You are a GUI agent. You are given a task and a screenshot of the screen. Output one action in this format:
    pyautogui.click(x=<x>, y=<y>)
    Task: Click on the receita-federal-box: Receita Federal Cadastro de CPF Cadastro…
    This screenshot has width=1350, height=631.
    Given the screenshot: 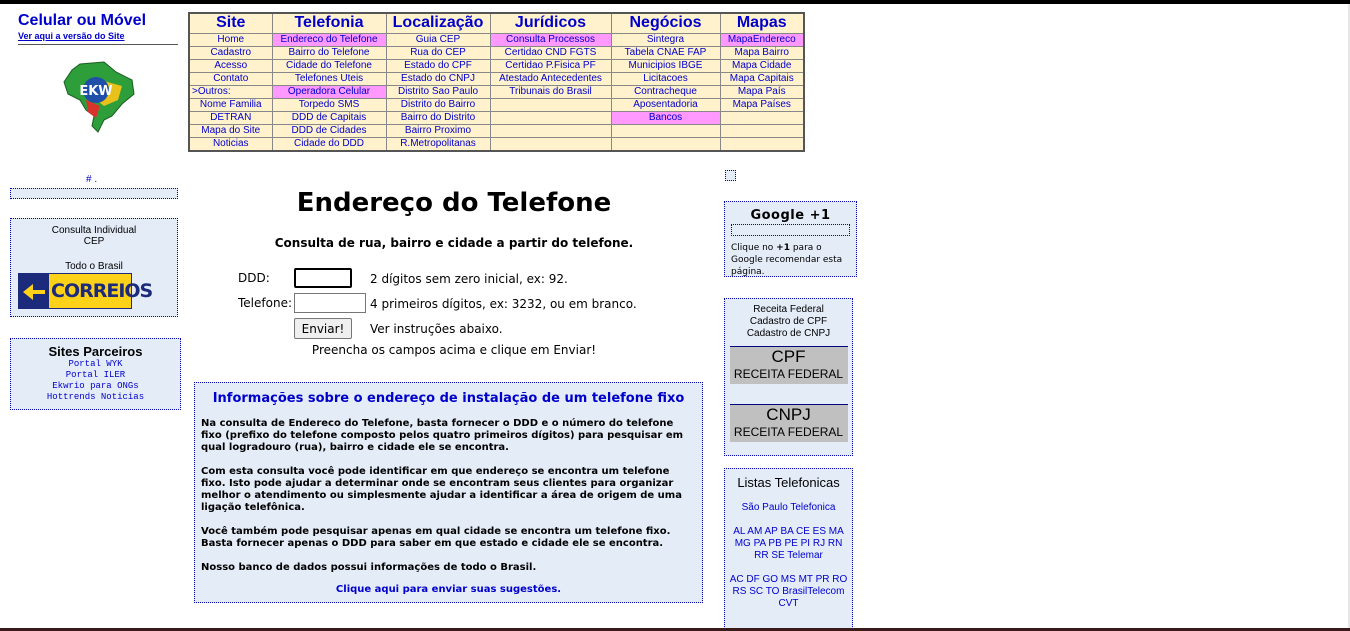 What is the action you would take?
    pyautogui.click(x=788, y=377)
    